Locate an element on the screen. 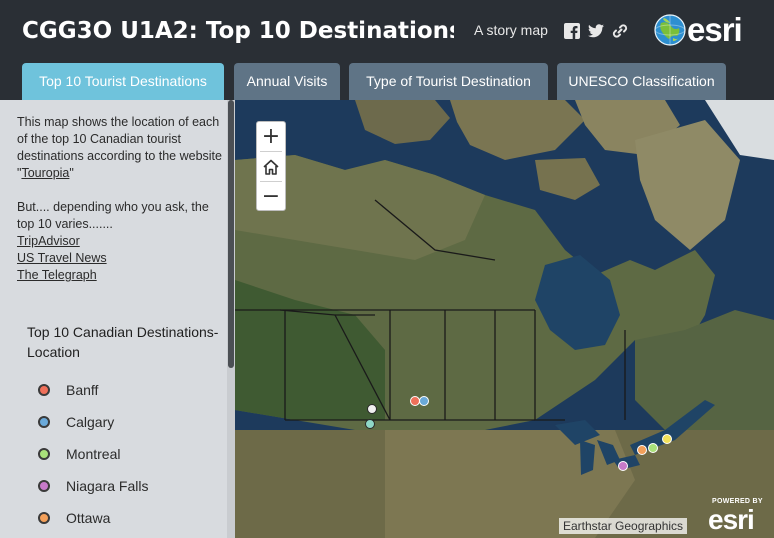 This screenshot has width=774, height=538. map-marker-montreal is located at coordinates (653, 448).